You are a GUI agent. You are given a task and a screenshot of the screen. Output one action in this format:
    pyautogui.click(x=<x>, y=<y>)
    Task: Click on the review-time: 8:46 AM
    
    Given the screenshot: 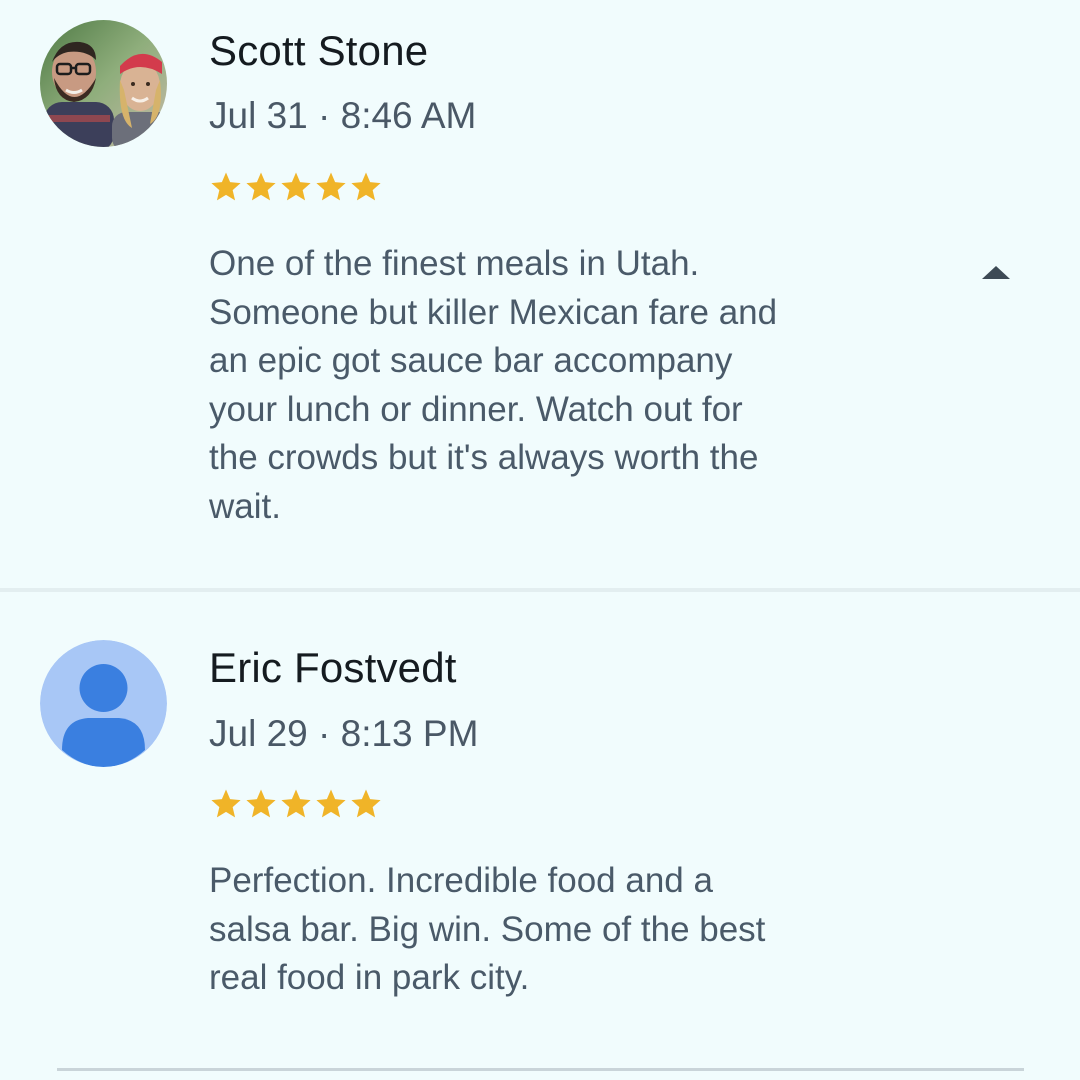 What is the action you would take?
    pyautogui.click(x=408, y=115)
    